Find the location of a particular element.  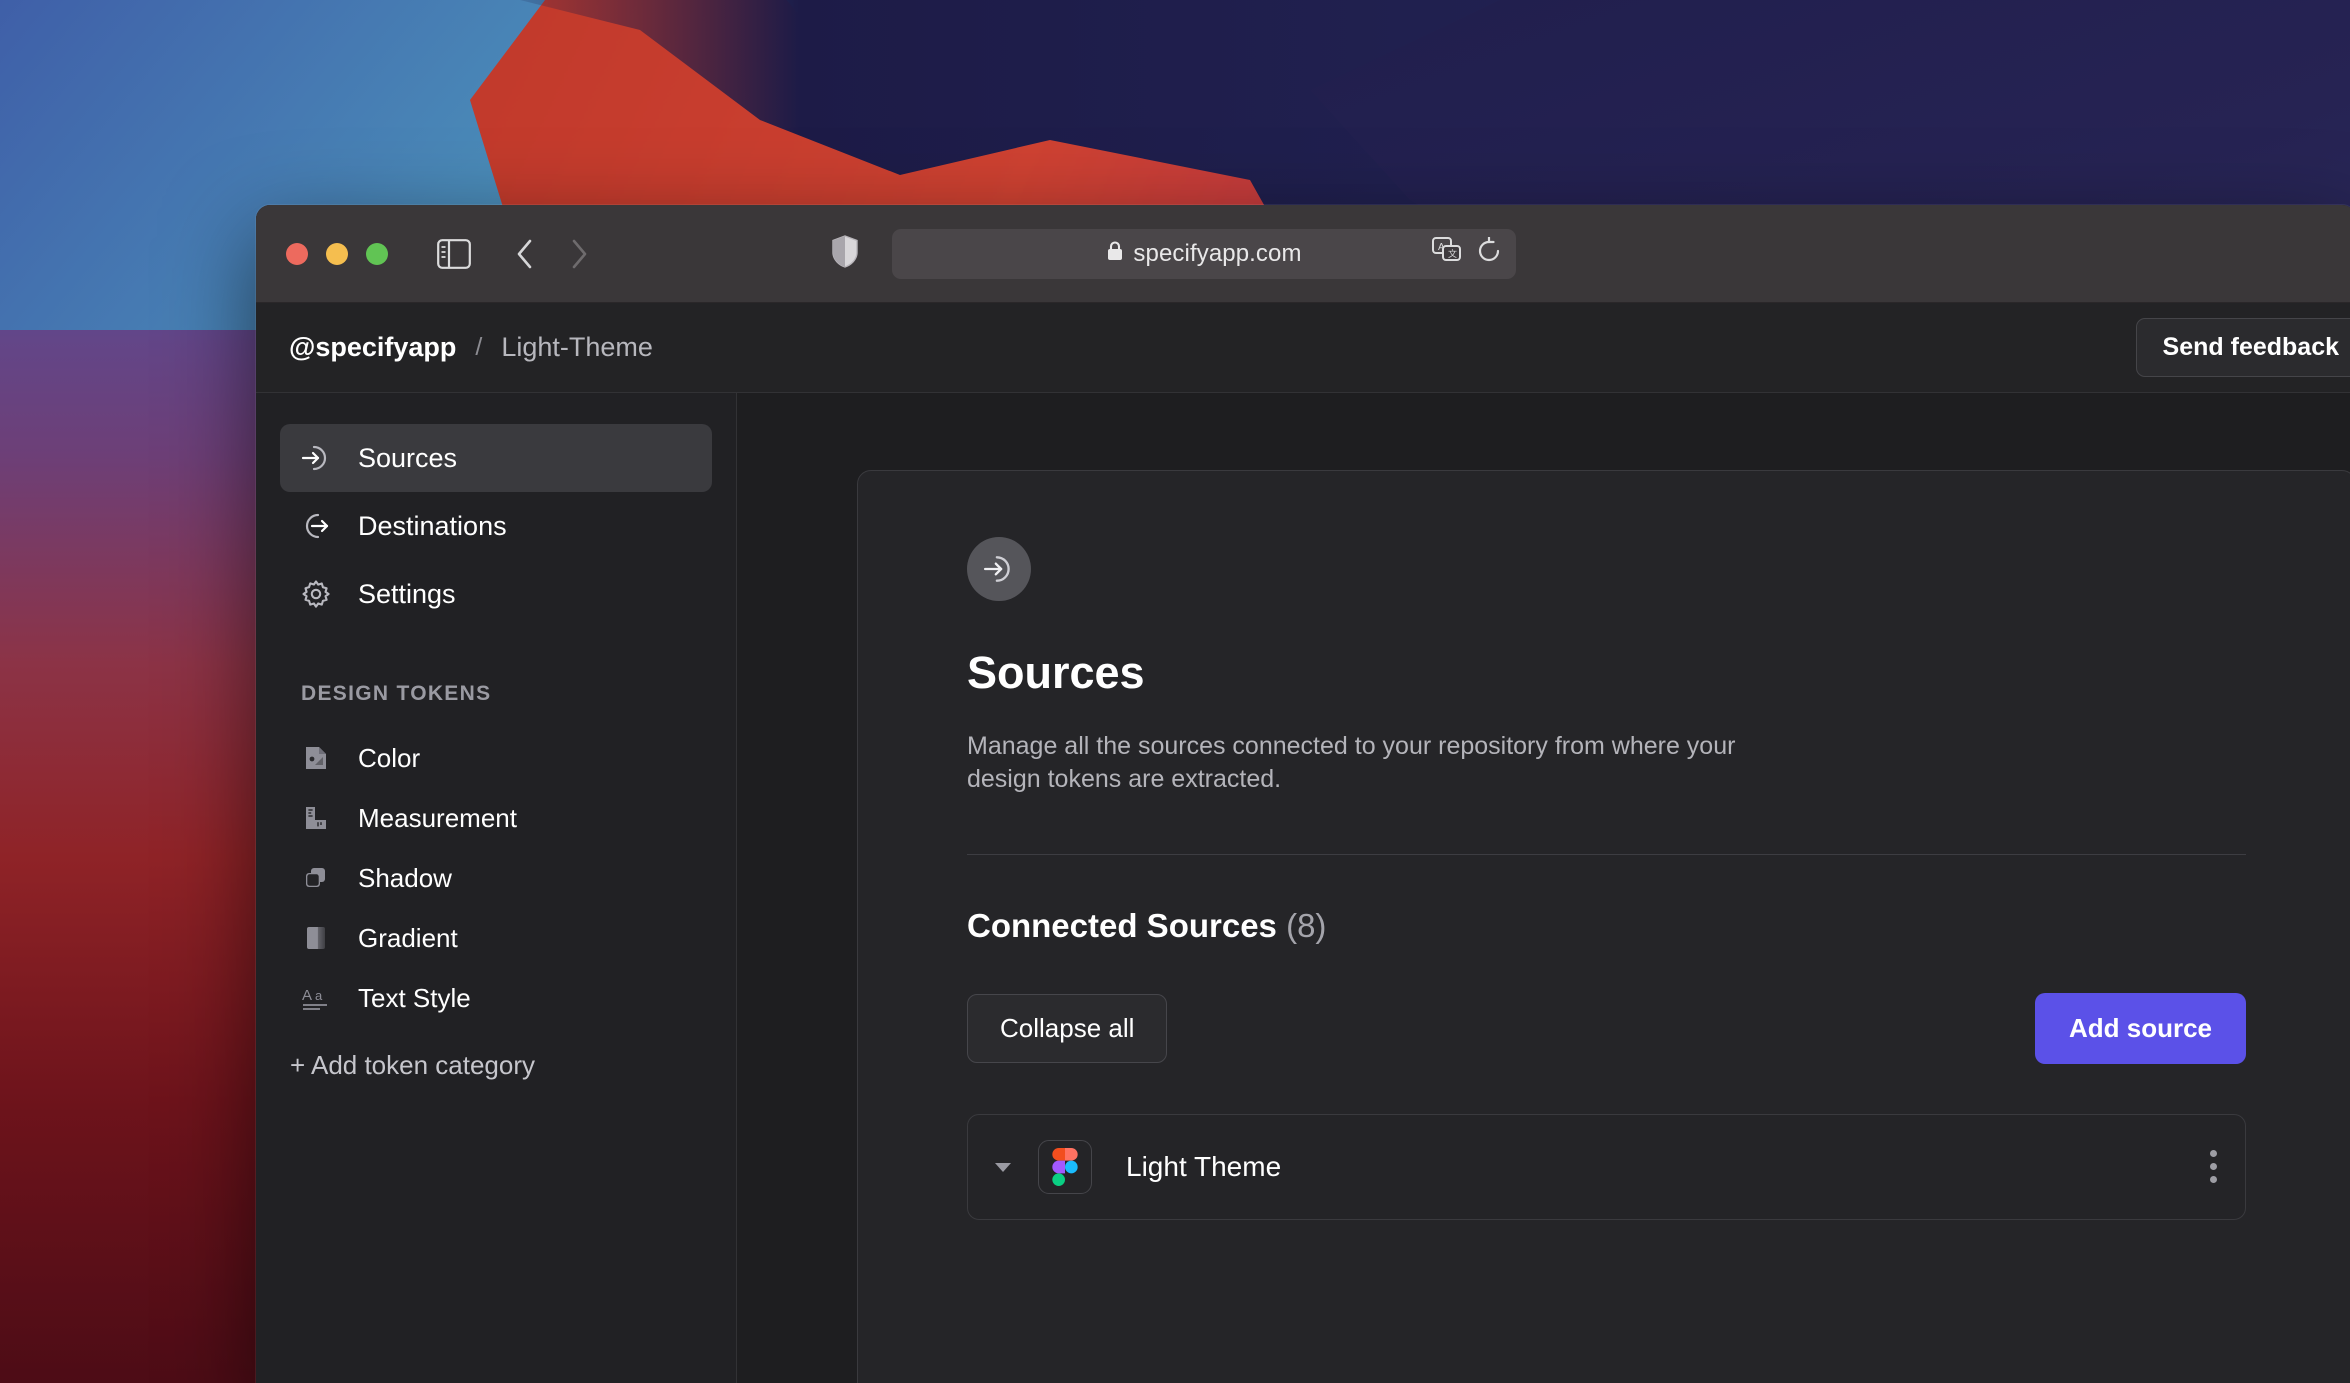

sidebar-item-label: Destinations is located at coordinates (432, 525).